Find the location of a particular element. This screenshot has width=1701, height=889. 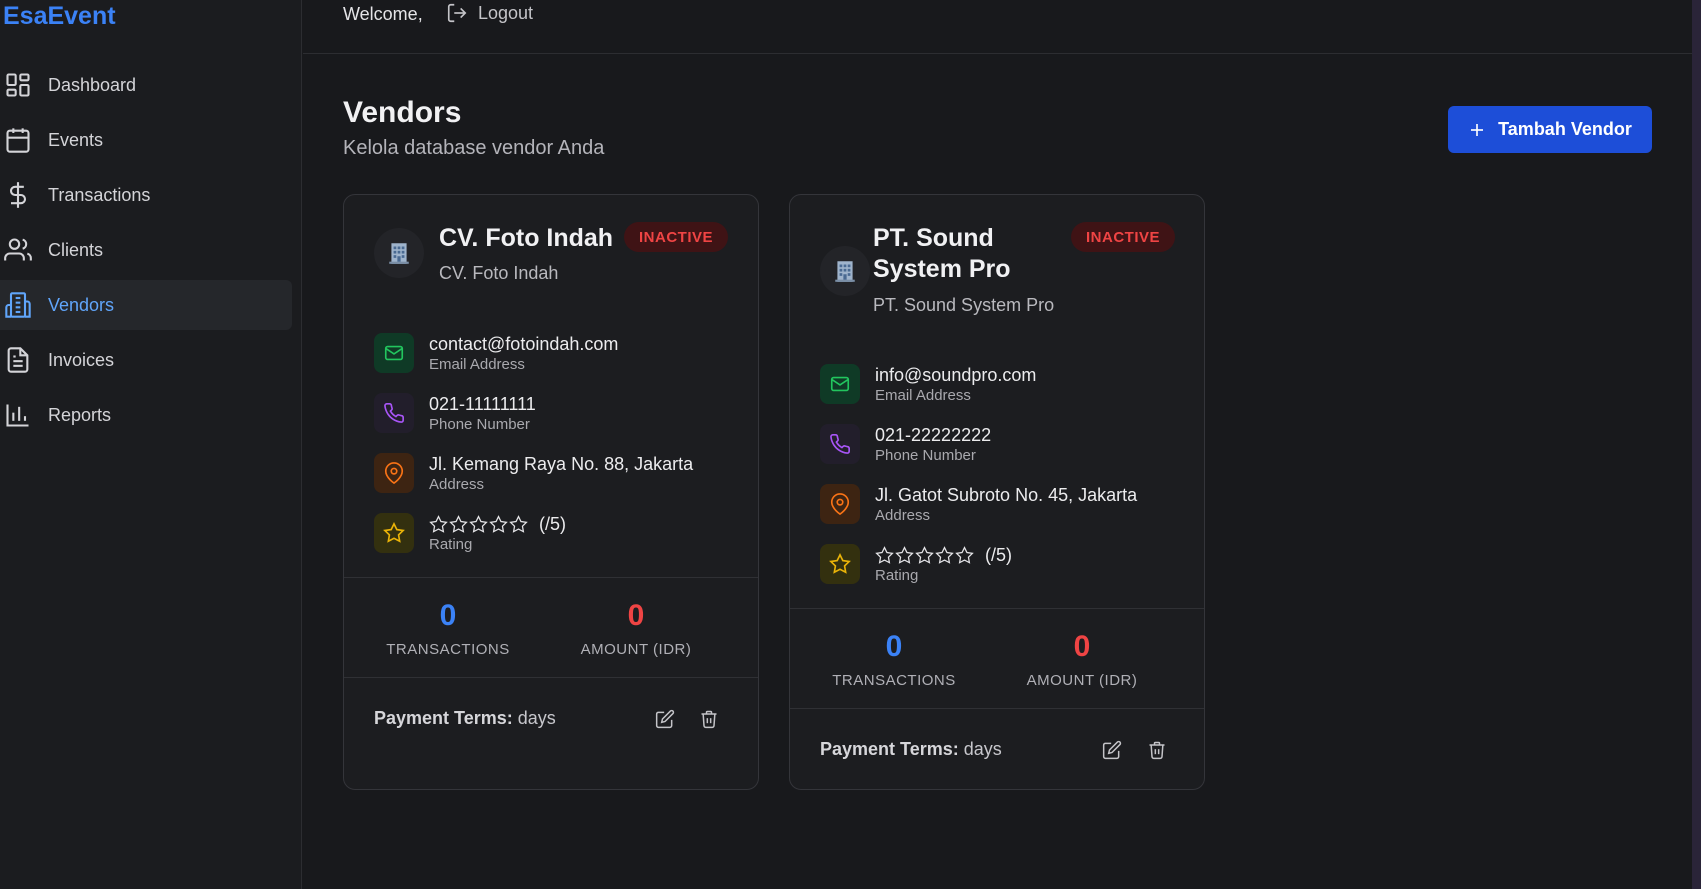

phone-label: Phone Number is located at coordinates (479, 424).